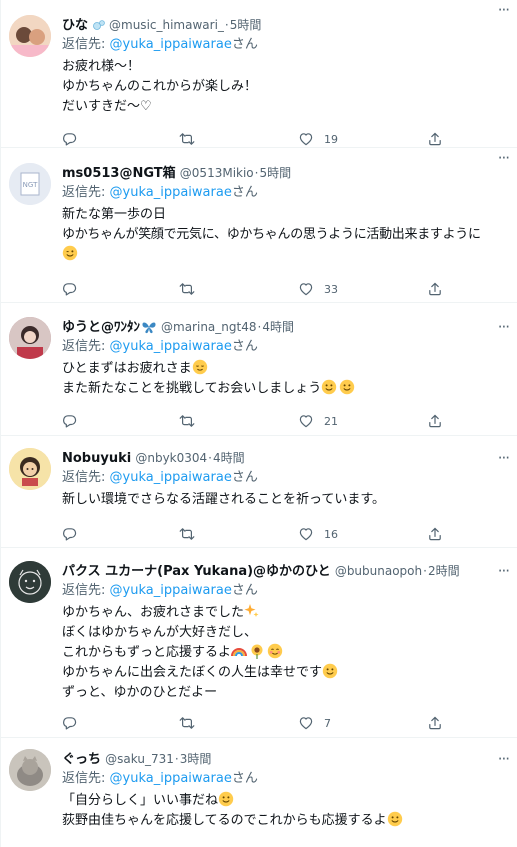  Describe the element at coordinates (318, 139) in the screenshot. I see `like-button: 19` at that location.